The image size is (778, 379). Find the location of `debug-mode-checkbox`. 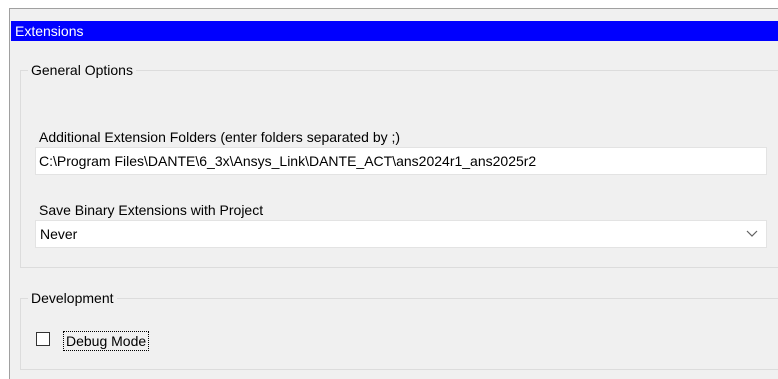

debug-mode-checkbox is located at coordinates (43, 339).